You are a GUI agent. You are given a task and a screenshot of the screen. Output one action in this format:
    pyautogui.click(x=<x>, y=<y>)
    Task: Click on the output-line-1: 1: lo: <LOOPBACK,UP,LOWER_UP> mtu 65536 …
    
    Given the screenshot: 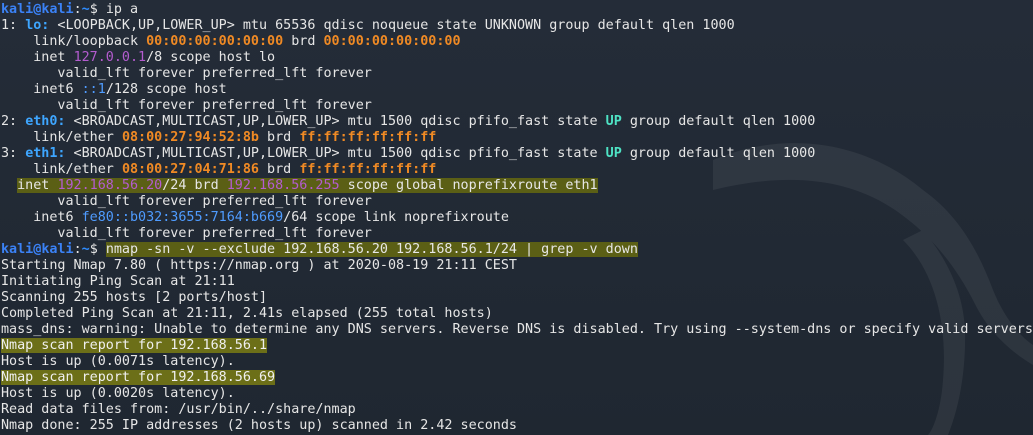 What is the action you would take?
    pyautogui.click(x=368, y=25)
    